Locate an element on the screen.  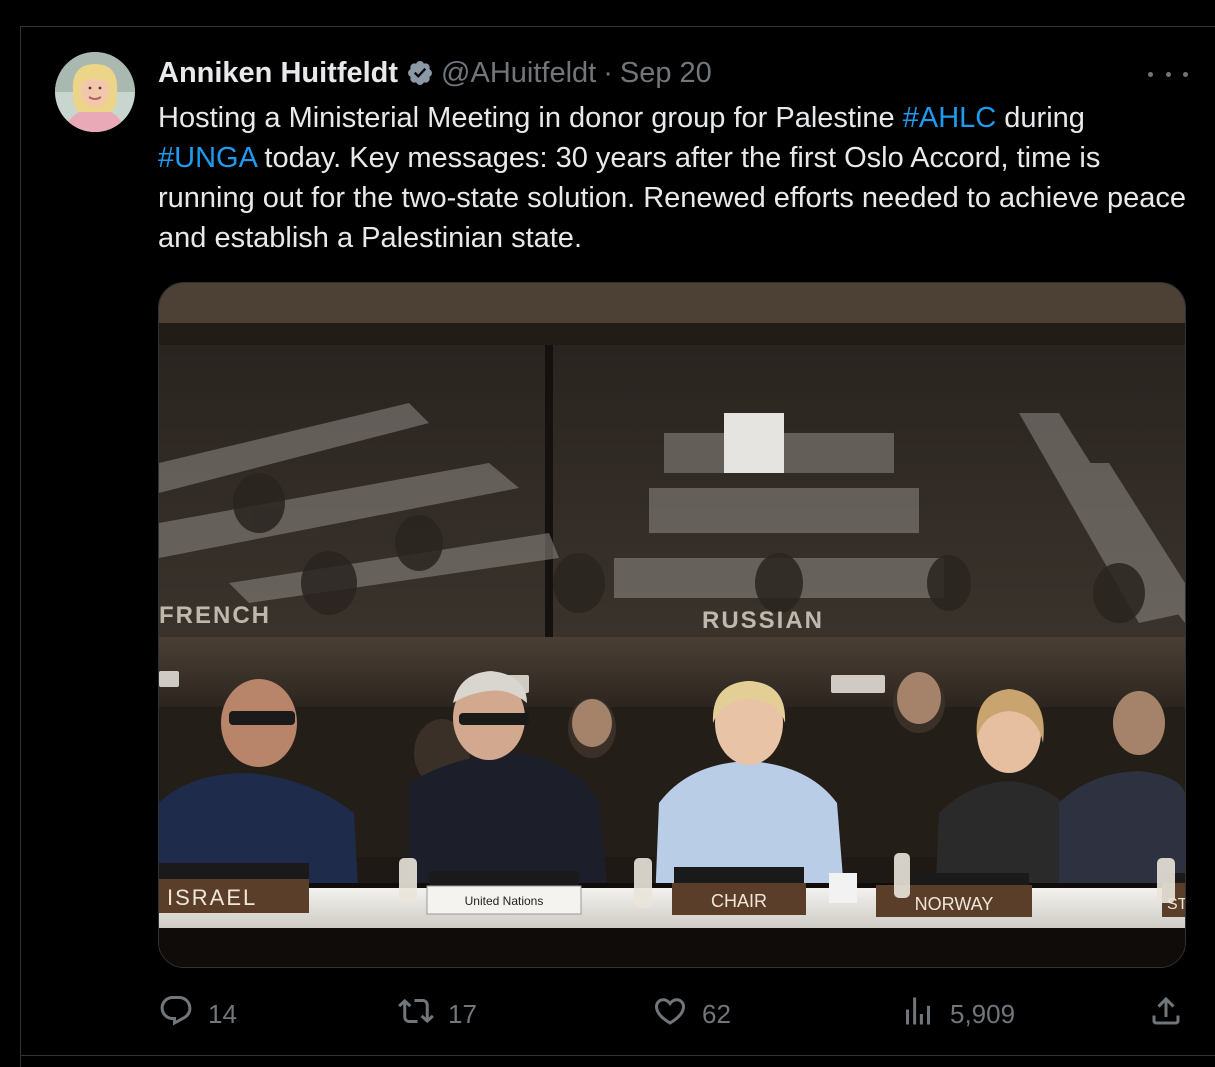
share-button is located at coordinates (1166, 1014).